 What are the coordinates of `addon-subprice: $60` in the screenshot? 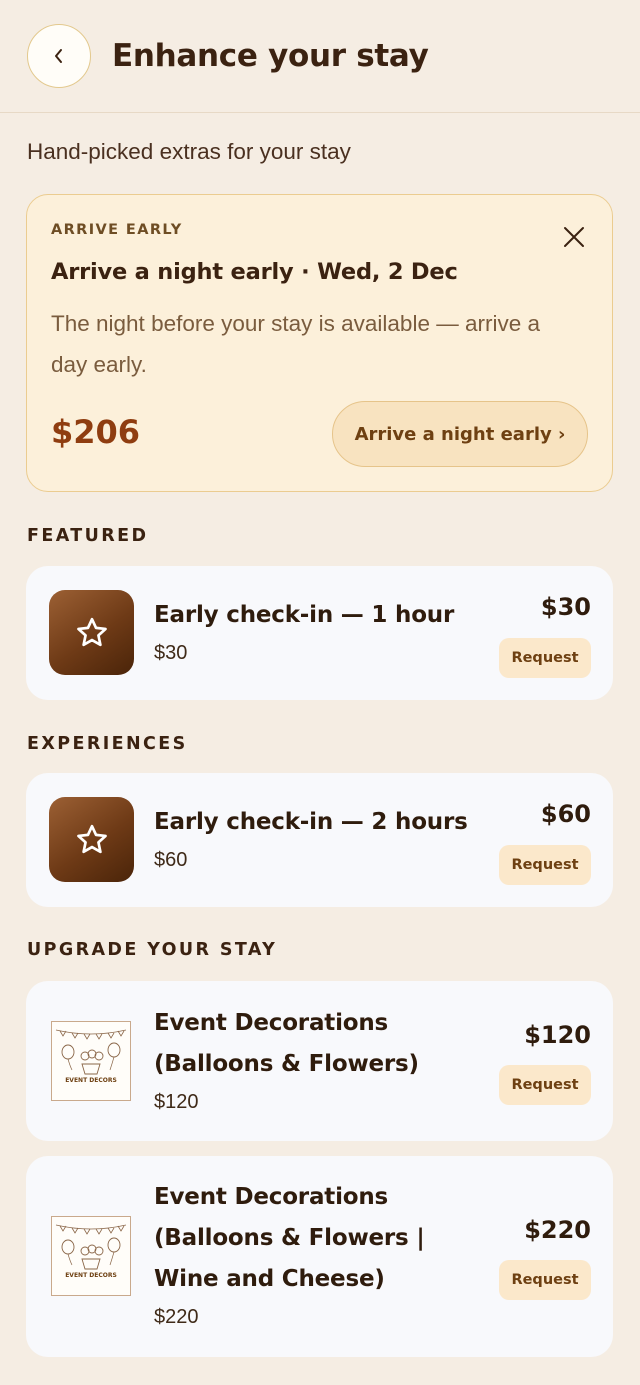 It's located at (171, 860).